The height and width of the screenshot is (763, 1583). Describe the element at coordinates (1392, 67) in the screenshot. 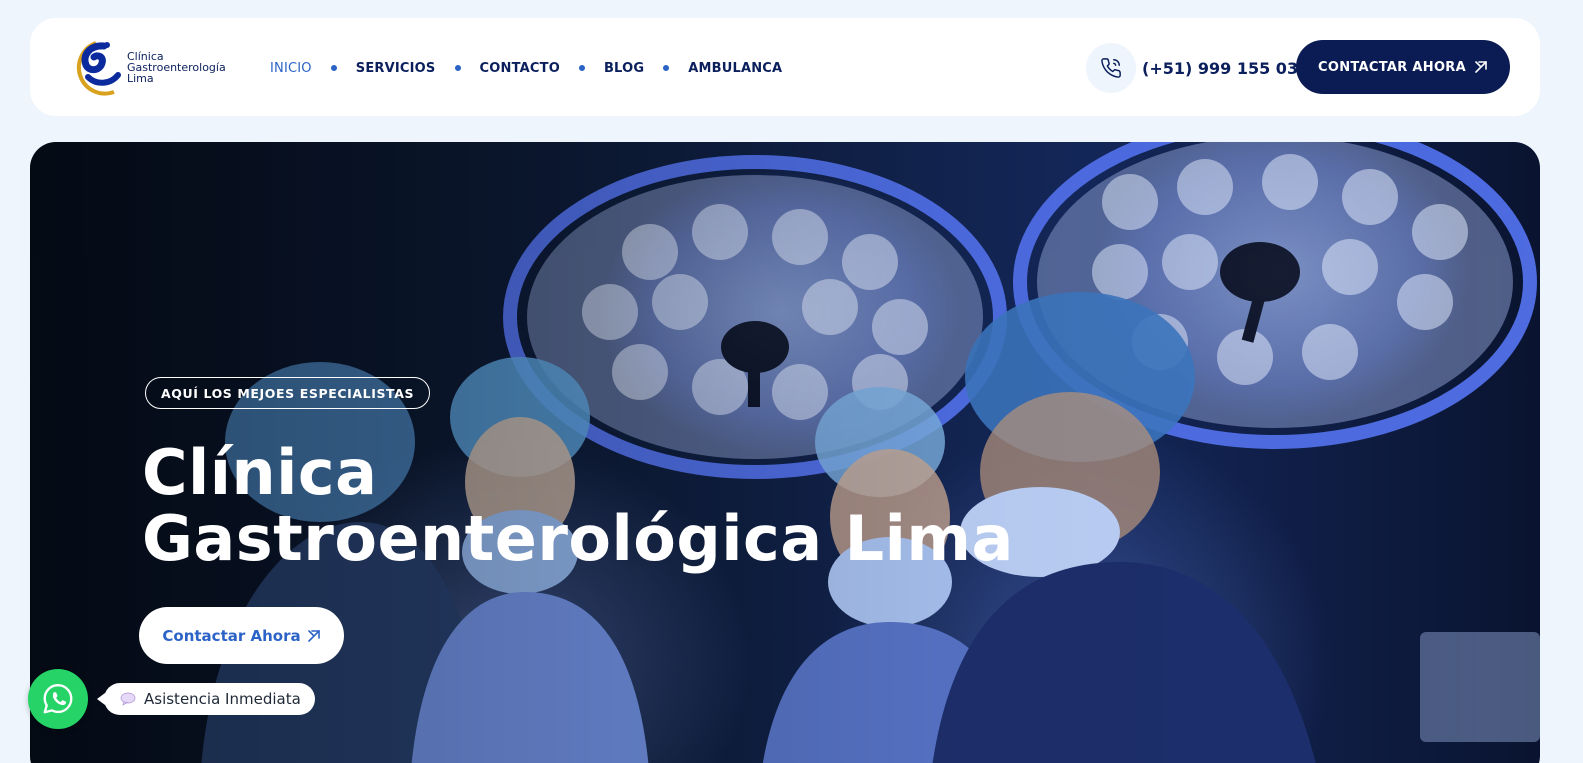

I see `contact-now-label: CONTACTAR AHORA` at that location.